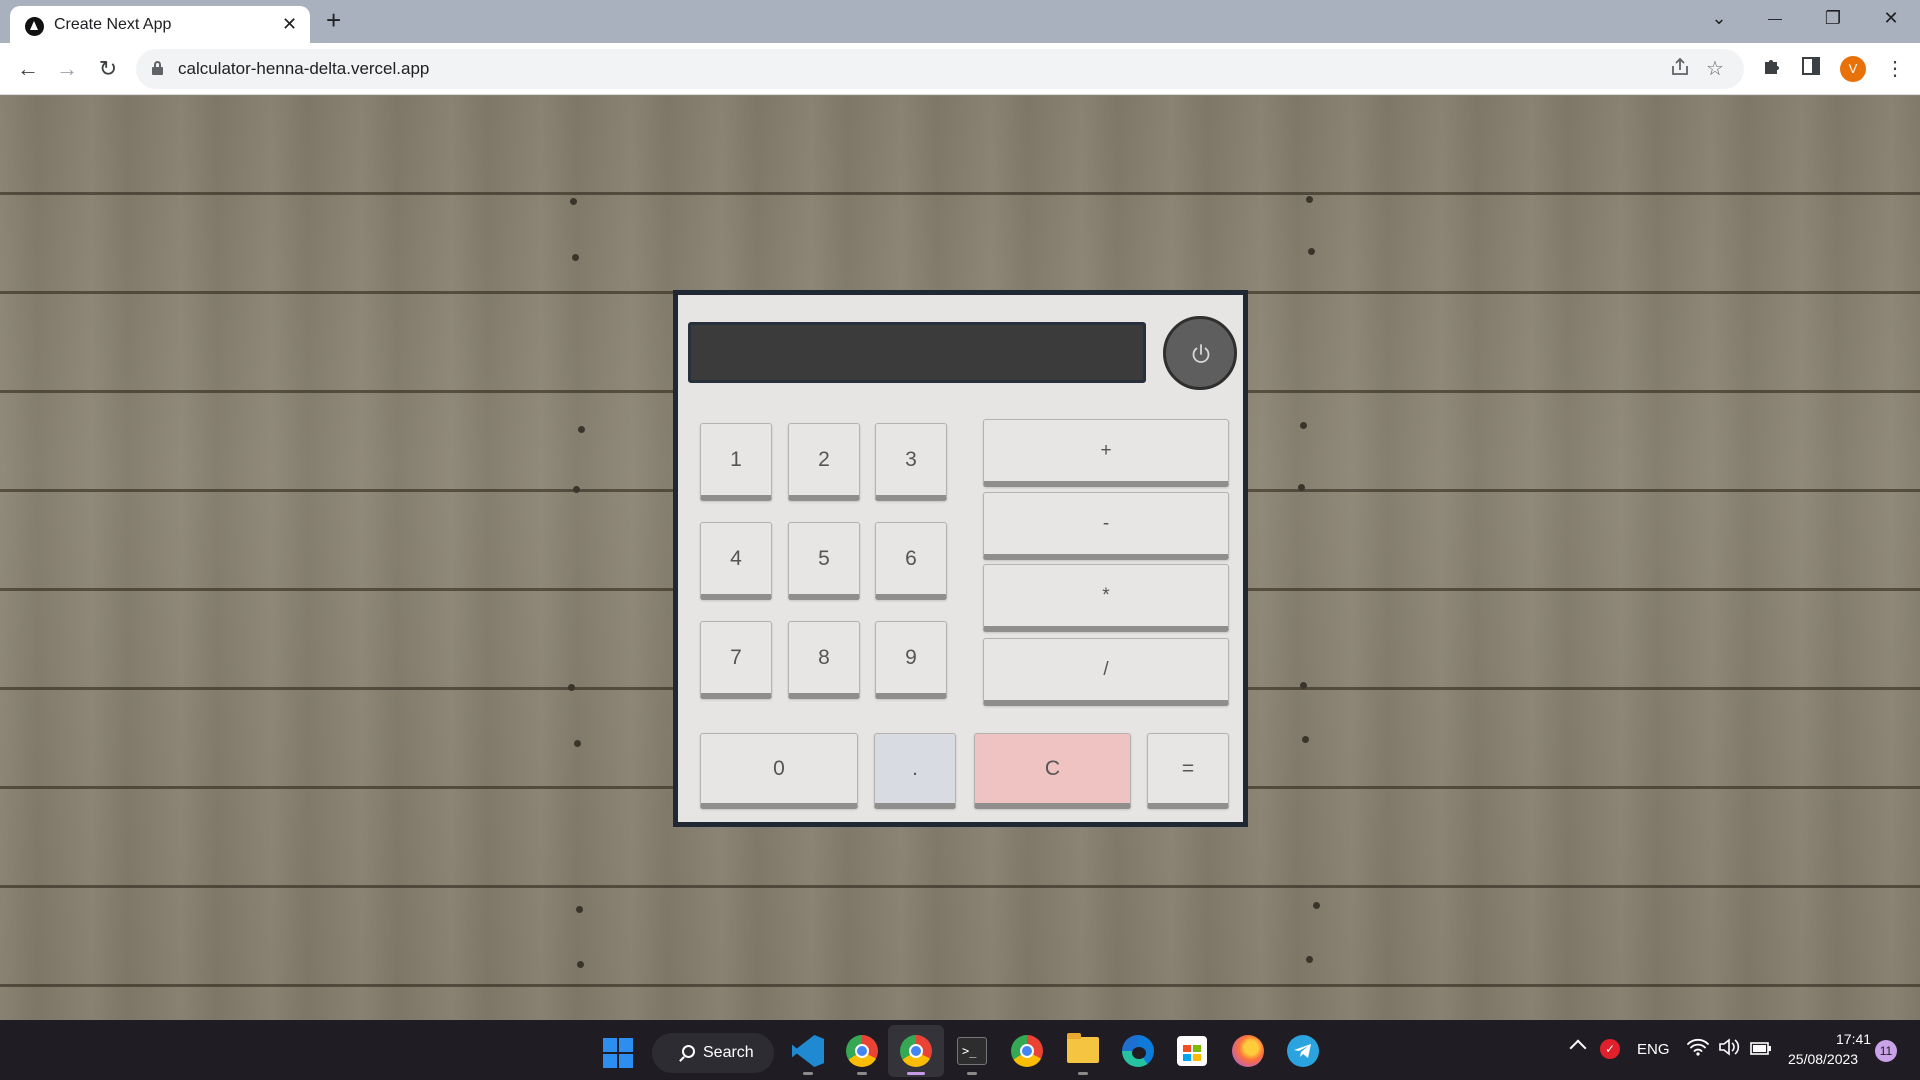 The width and height of the screenshot is (1920, 1080). Describe the element at coordinates (824, 660) in the screenshot. I see `digit-8-button: 8` at that location.